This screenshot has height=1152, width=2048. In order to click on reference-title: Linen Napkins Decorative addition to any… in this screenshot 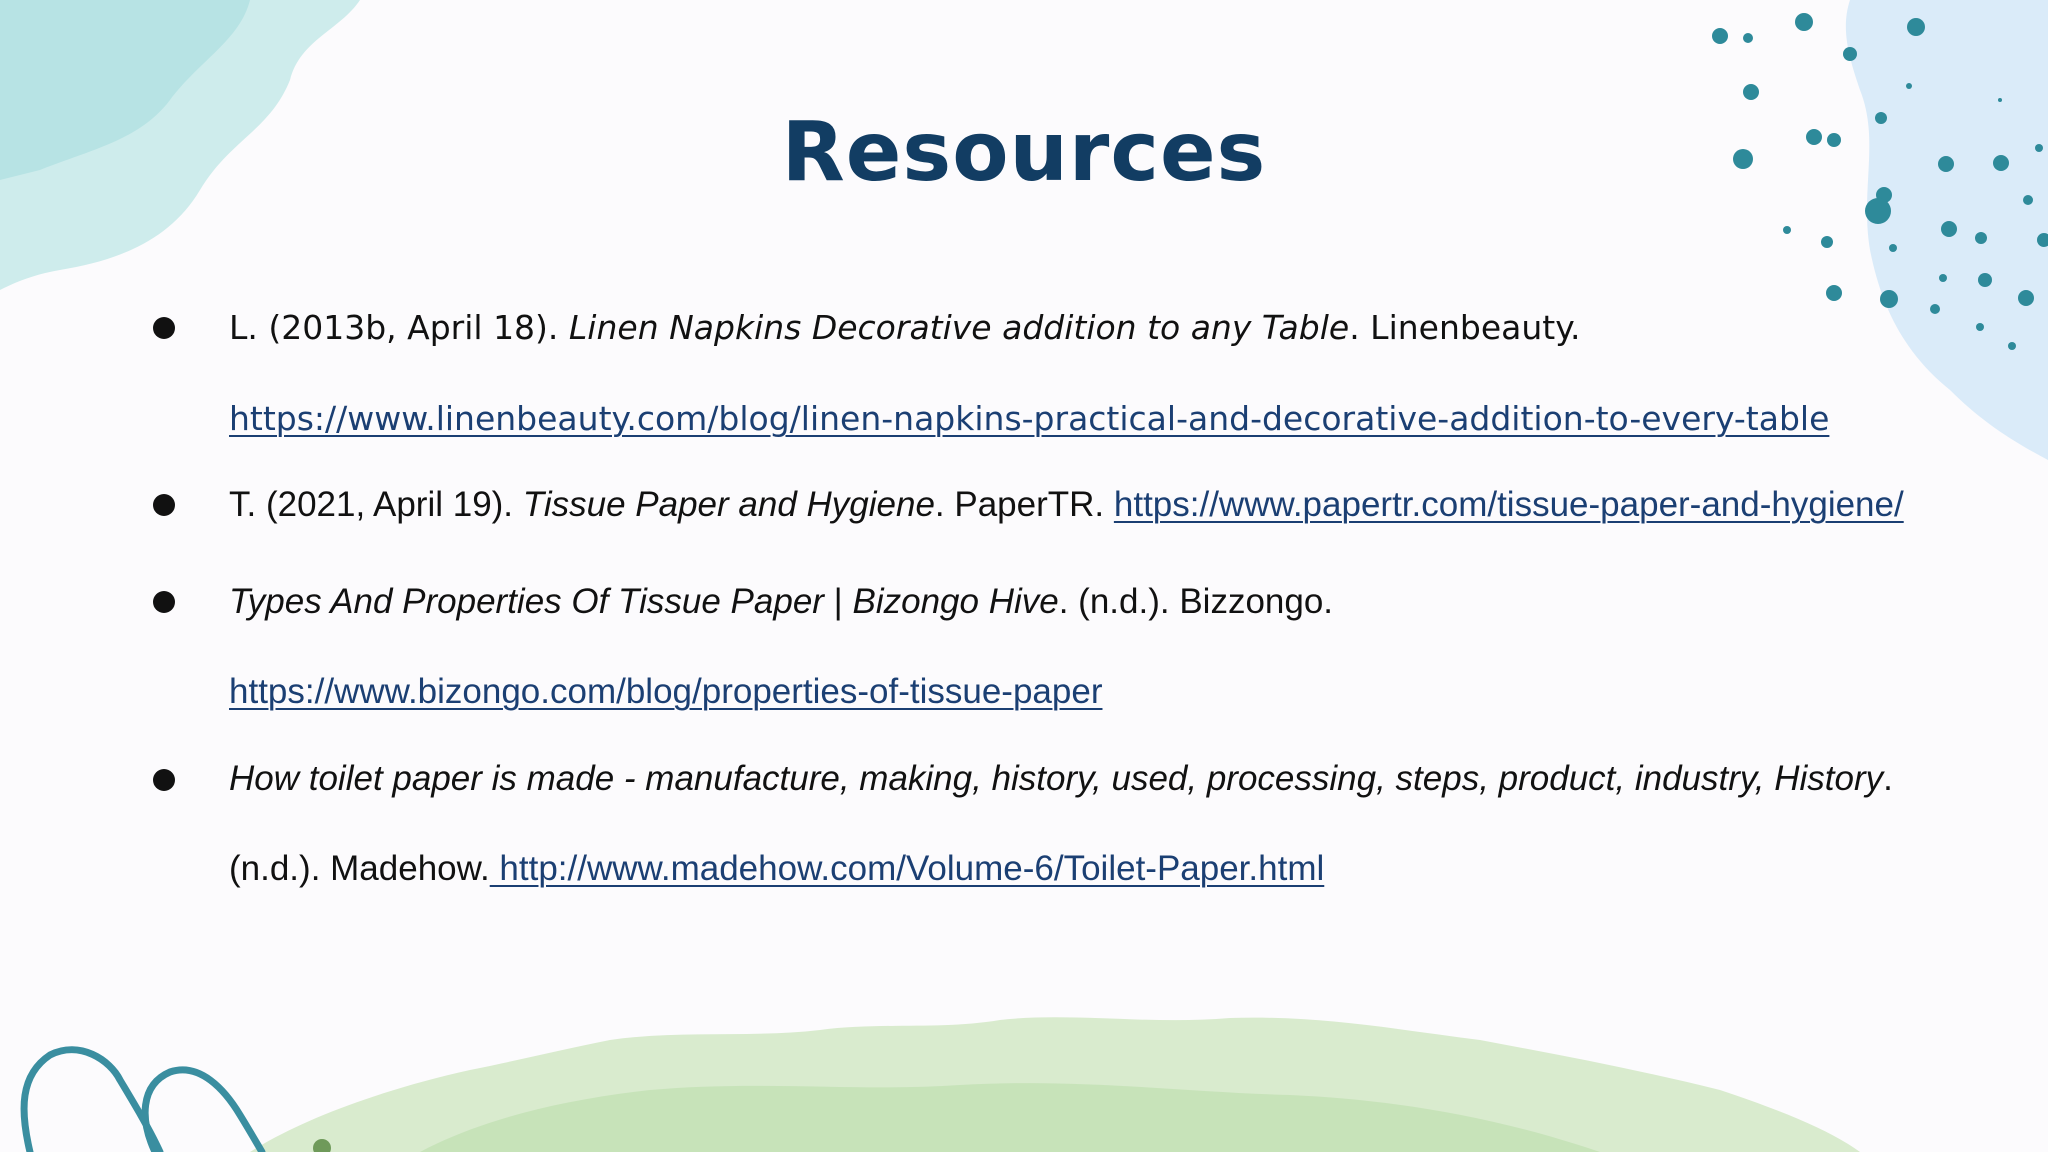, I will do `click(959, 327)`.